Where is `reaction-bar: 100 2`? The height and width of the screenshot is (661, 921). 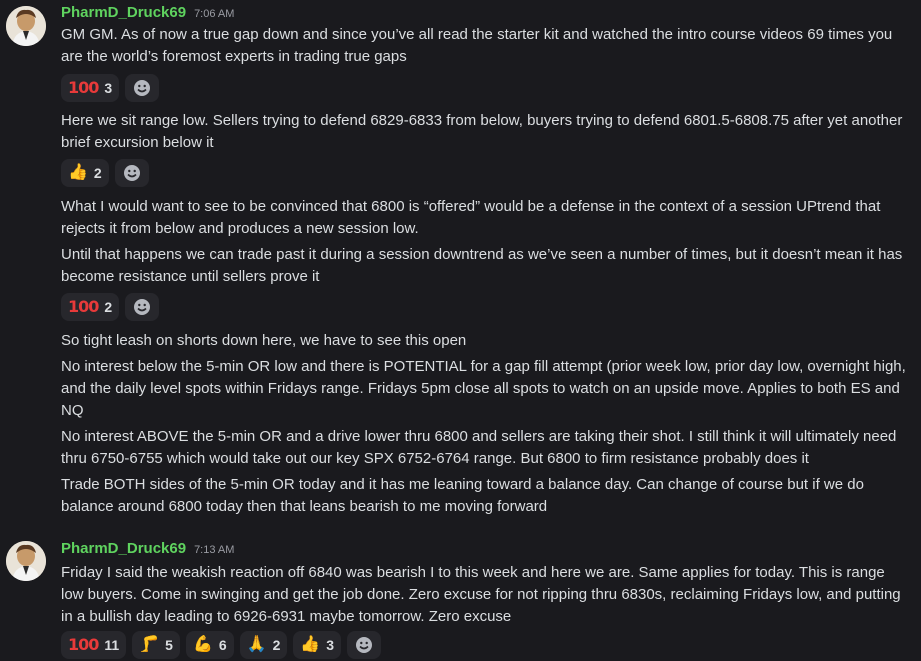
reaction-bar: 100 2 is located at coordinates (110, 307).